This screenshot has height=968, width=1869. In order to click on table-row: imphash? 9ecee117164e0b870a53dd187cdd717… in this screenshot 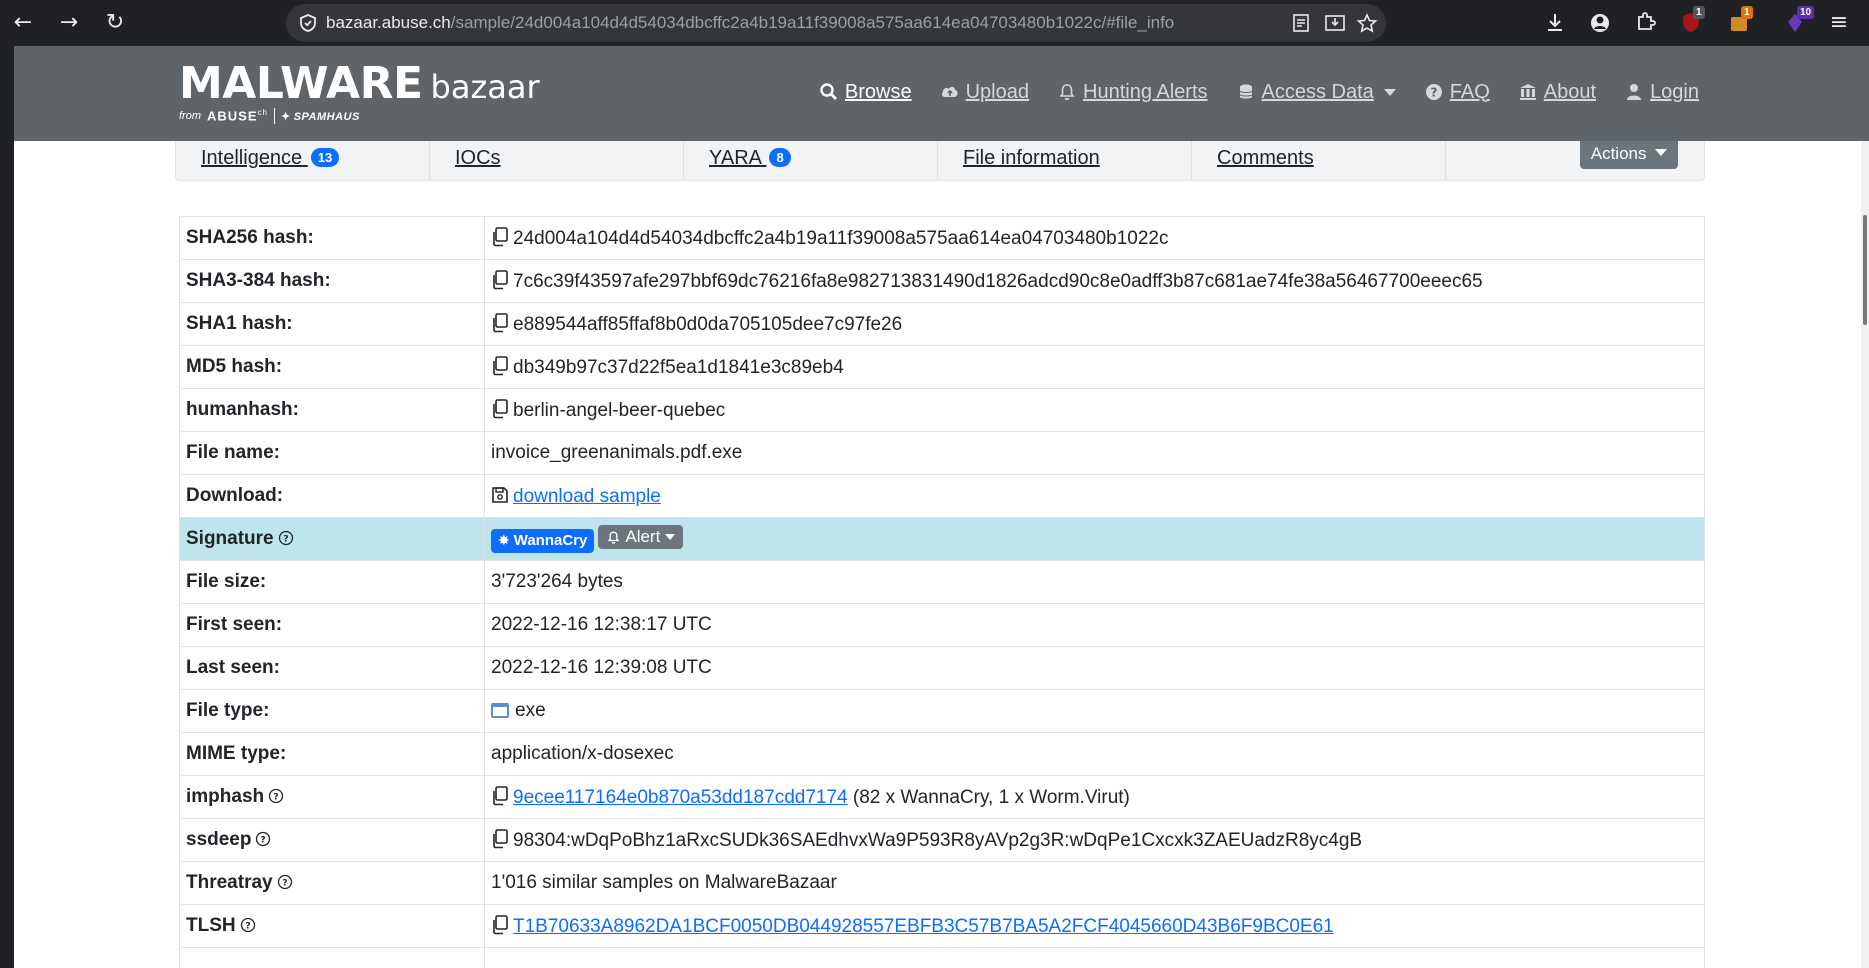, I will do `click(942, 797)`.